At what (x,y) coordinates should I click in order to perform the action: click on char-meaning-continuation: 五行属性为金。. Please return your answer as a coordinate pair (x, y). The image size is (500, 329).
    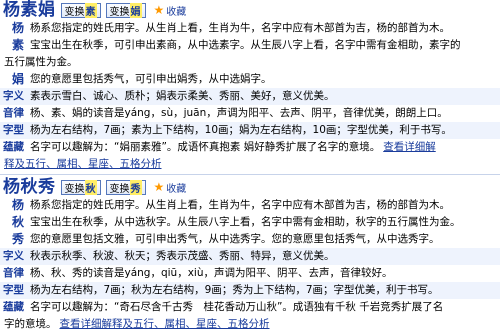
    Looking at the image, I should click on (250, 62).